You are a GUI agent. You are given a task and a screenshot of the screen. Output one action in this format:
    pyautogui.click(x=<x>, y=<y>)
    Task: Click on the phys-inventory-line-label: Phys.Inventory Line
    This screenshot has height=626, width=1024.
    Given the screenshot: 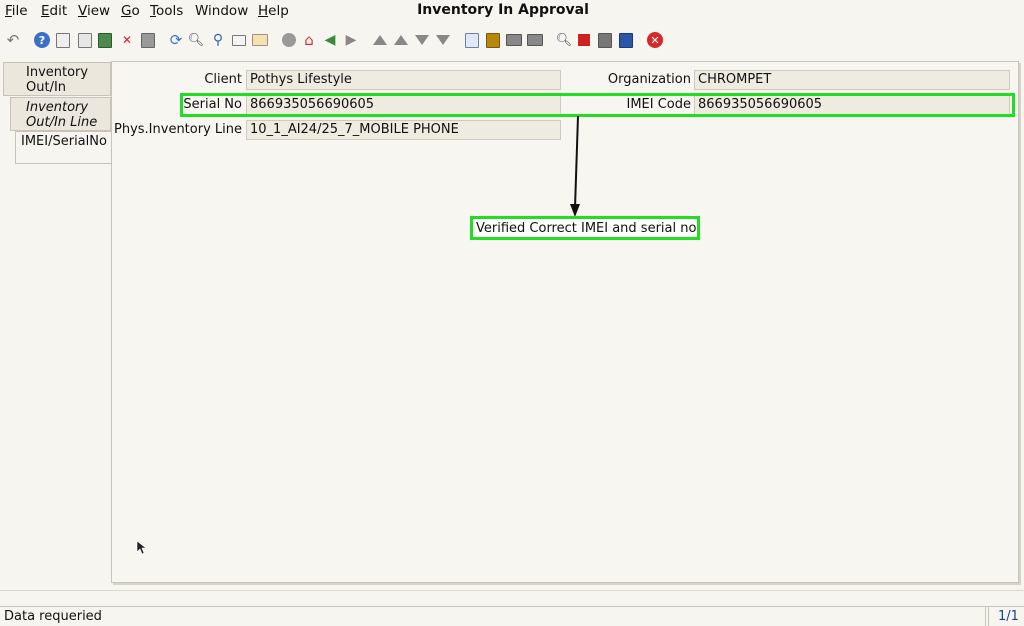 What is the action you would take?
    pyautogui.click(x=178, y=129)
    